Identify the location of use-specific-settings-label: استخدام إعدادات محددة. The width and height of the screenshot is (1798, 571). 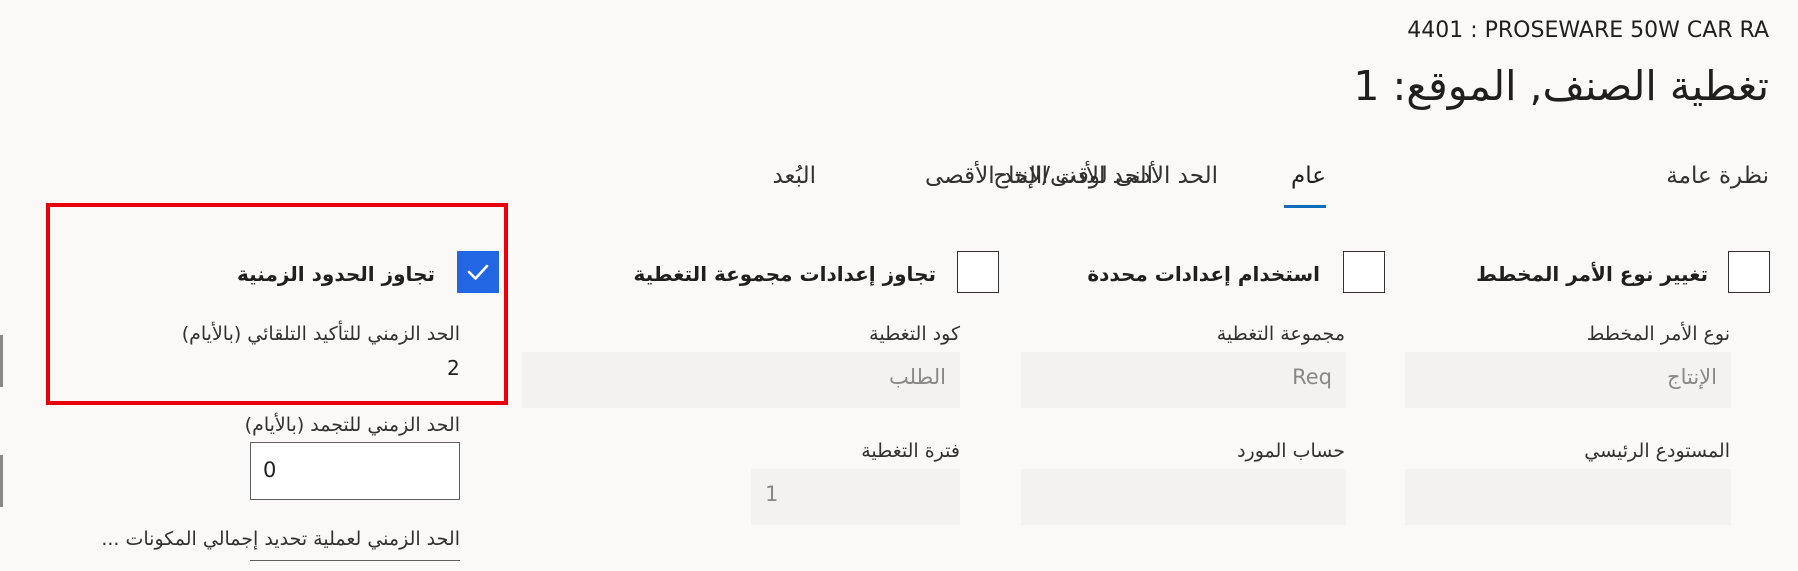
(1203, 274).